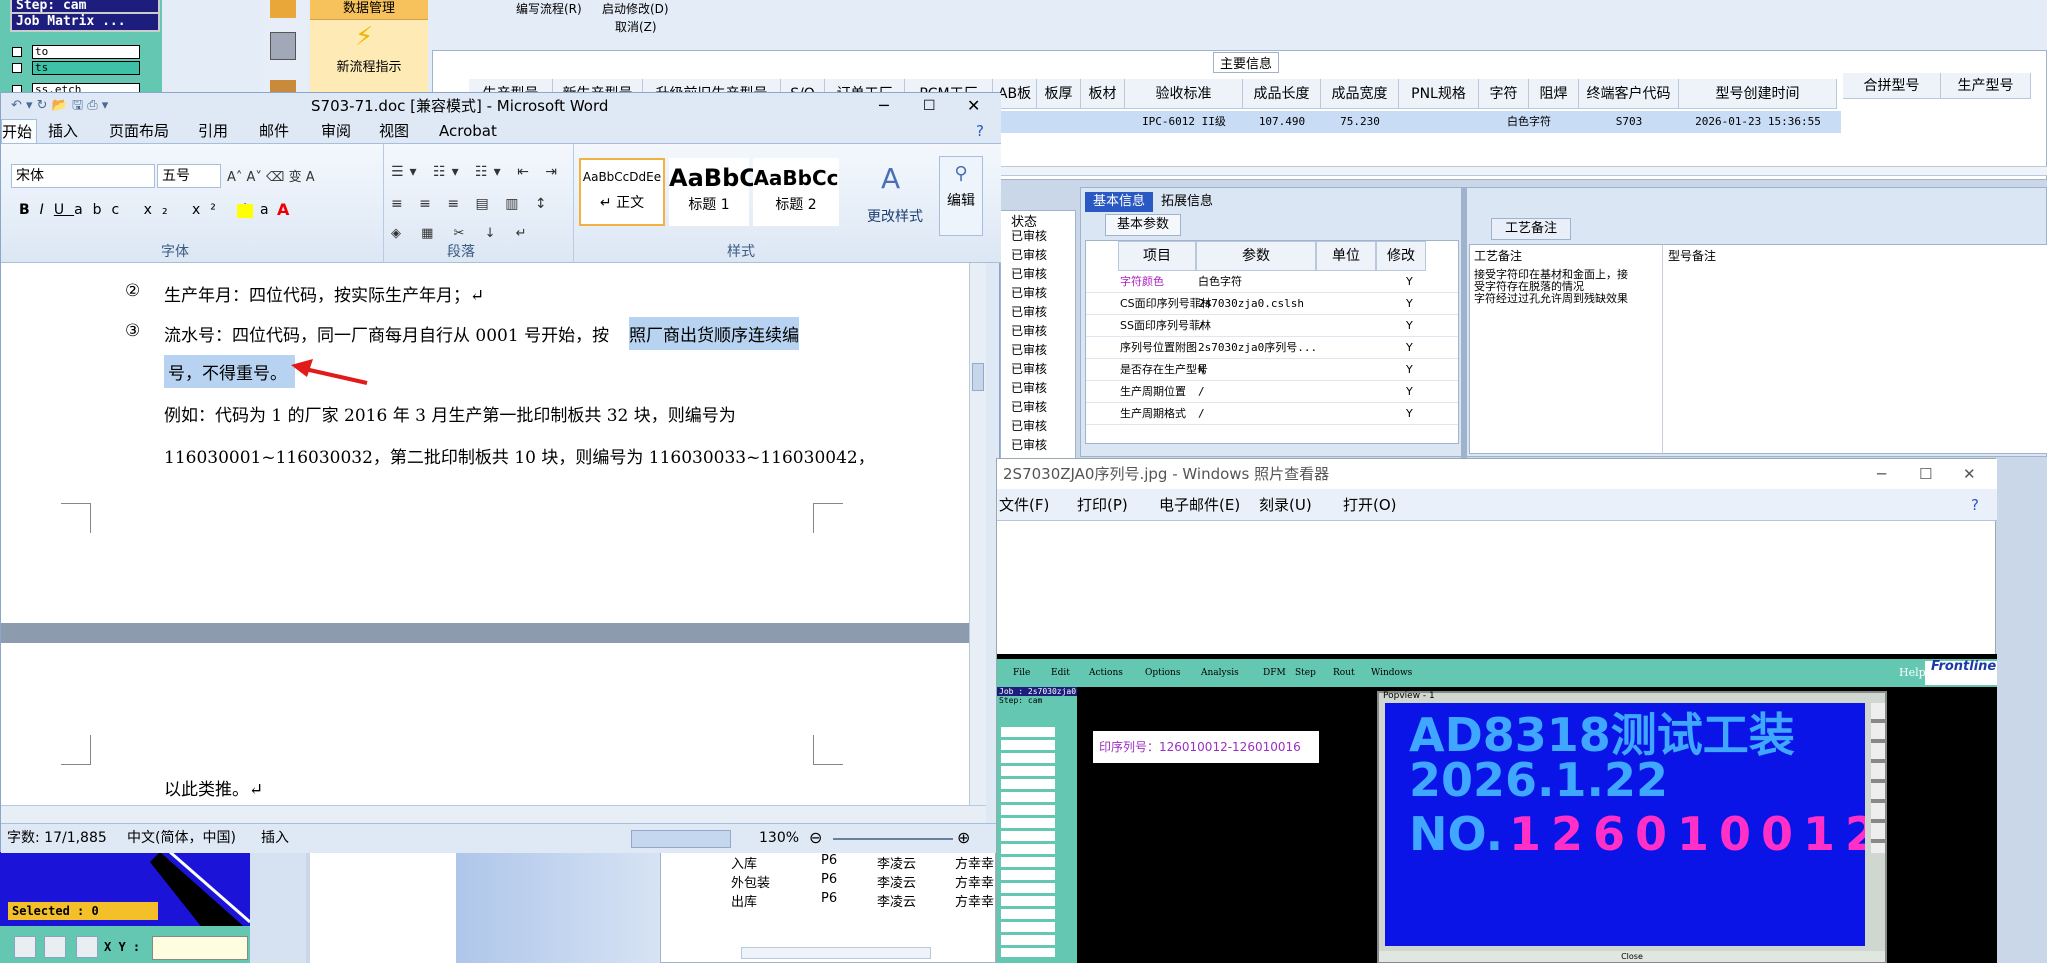 This screenshot has height=963, width=2047. Describe the element at coordinates (1272, 392) in the screenshot. I see `param-row: 生产周期位置 / Y` at that location.